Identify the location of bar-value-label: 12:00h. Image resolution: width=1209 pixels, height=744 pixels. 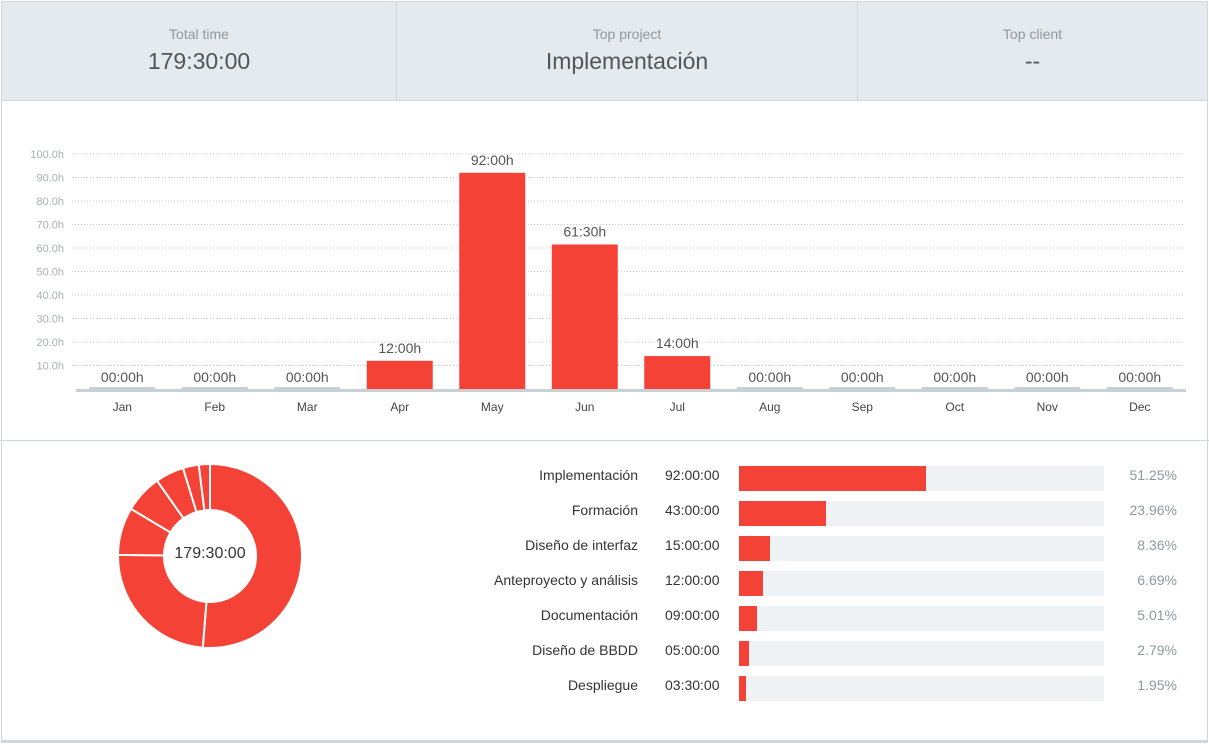
(399, 348).